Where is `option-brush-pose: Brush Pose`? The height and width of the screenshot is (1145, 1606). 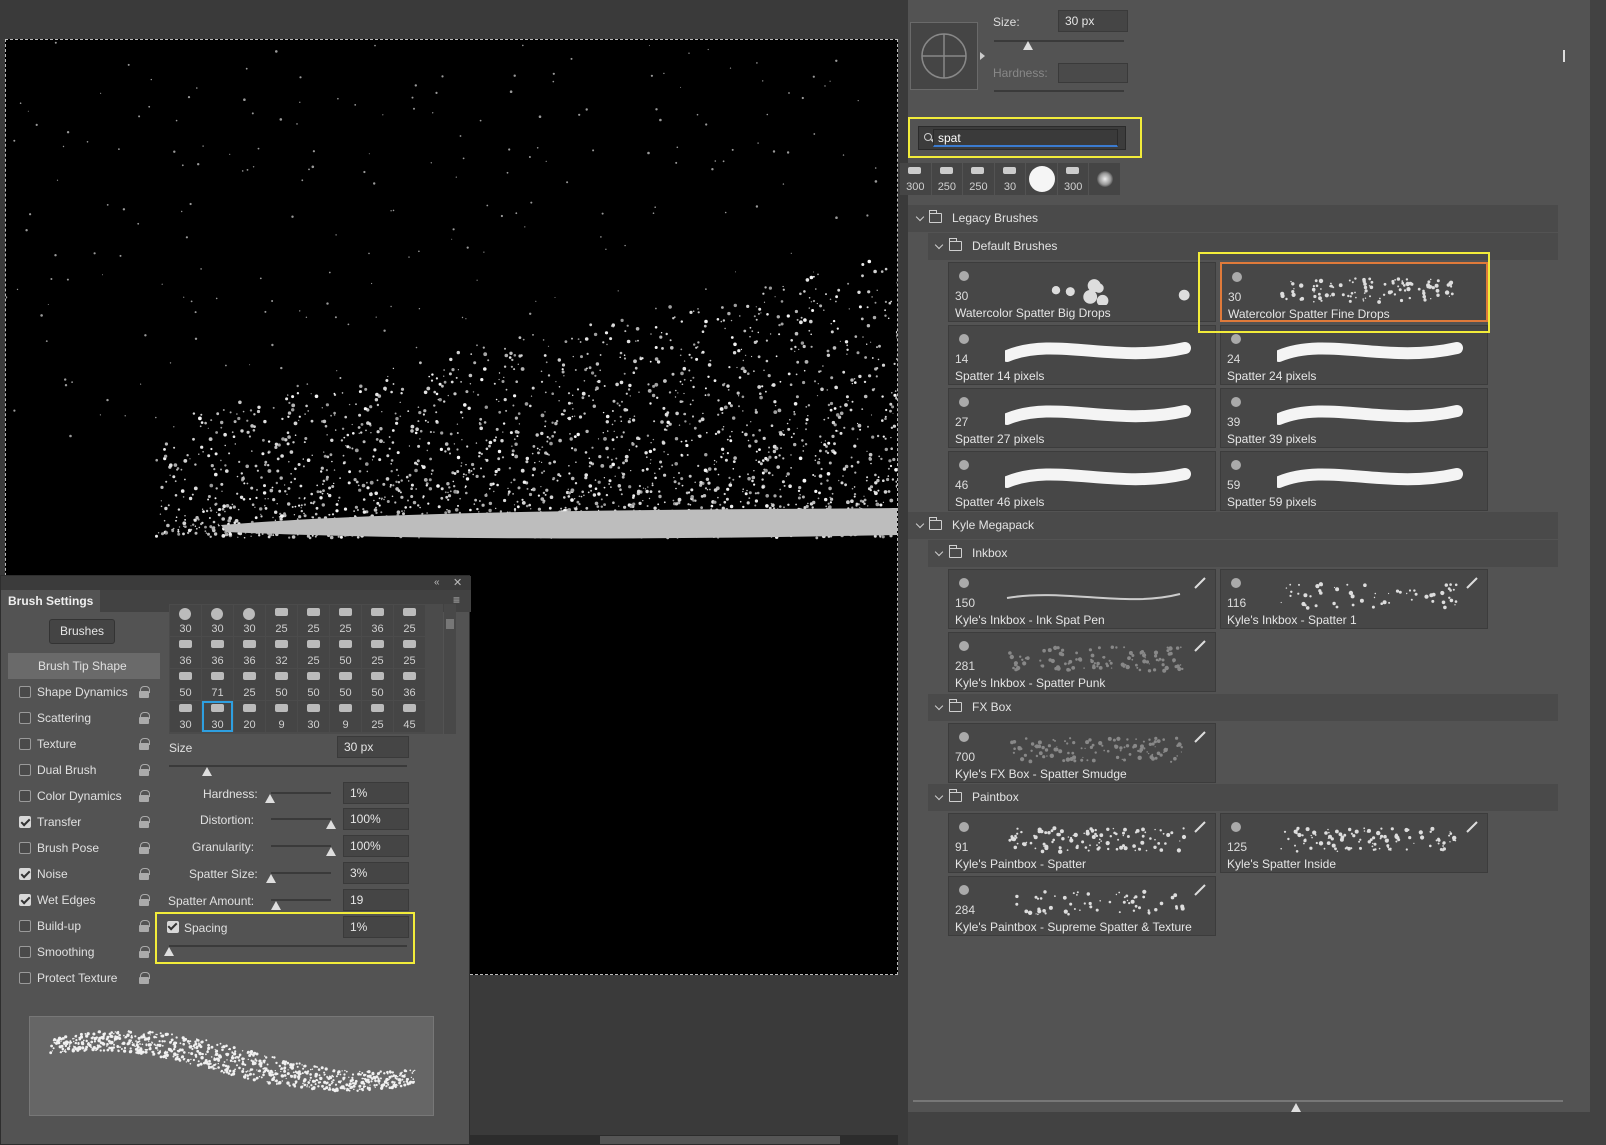
option-brush-pose: Brush Pose is located at coordinates (84, 848).